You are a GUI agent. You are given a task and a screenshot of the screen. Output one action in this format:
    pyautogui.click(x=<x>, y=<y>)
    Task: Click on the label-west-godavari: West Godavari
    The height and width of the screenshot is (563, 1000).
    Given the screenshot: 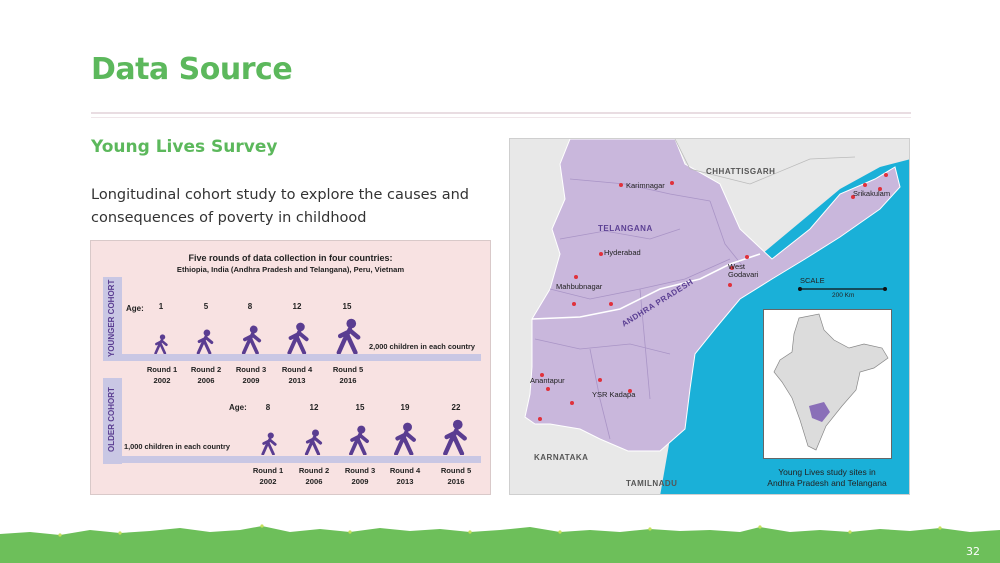 What is the action you would take?
    pyautogui.click(x=743, y=271)
    